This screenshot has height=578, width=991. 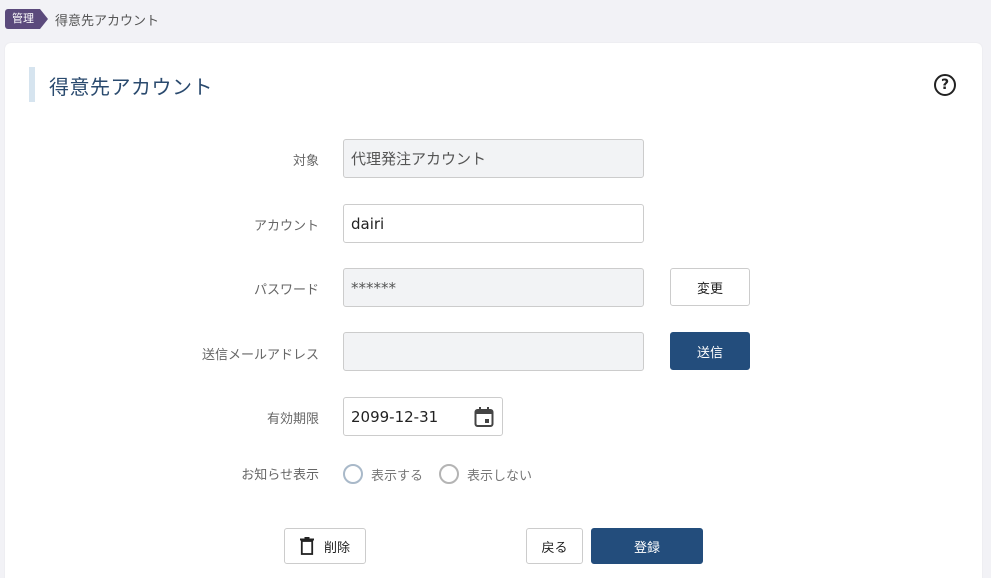 I want to click on trash-icon, so click(x=306, y=546).